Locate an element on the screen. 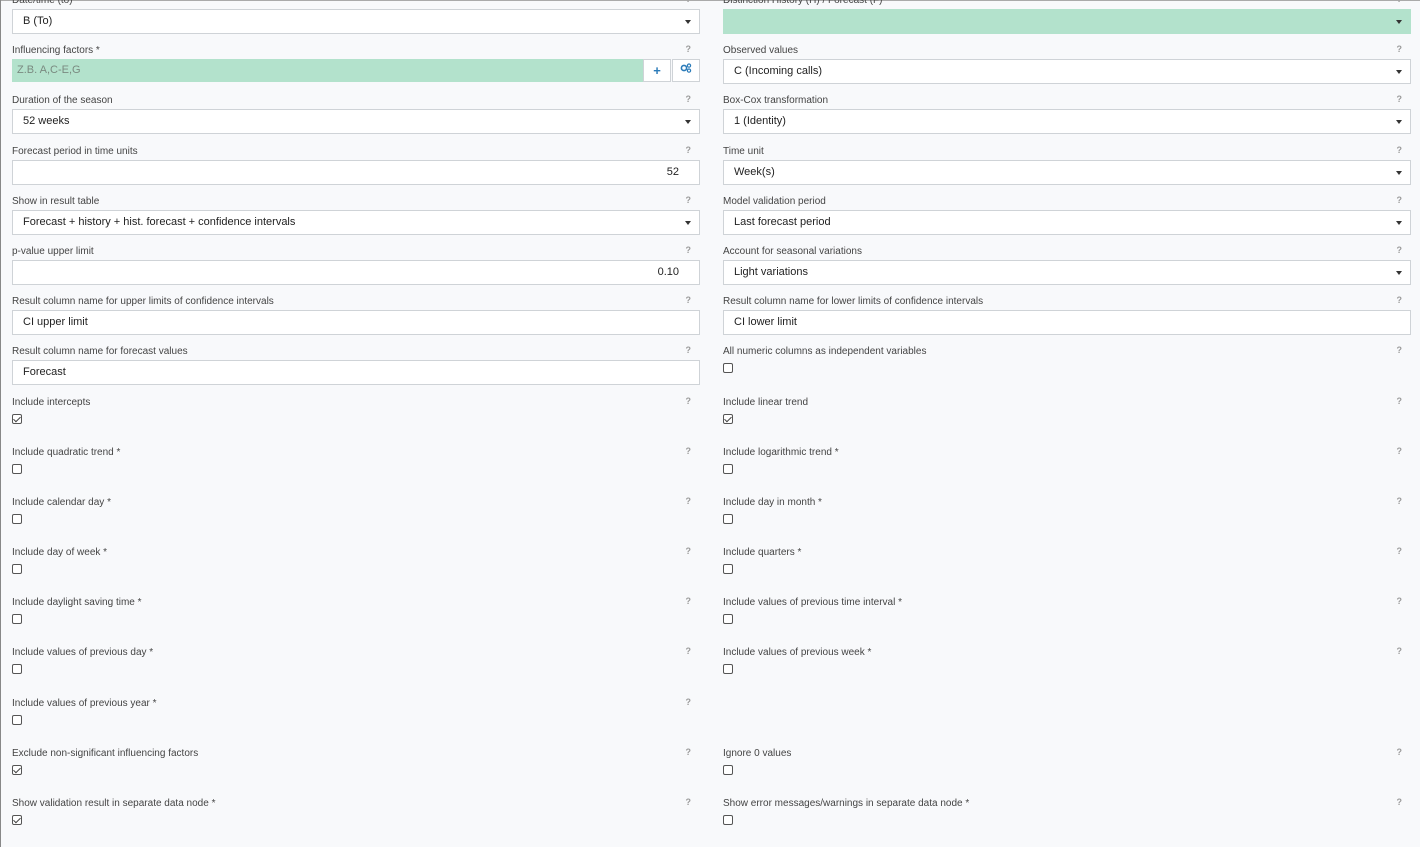 The width and height of the screenshot is (1420, 847). field-label: Include quarters * is located at coordinates (762, 553).